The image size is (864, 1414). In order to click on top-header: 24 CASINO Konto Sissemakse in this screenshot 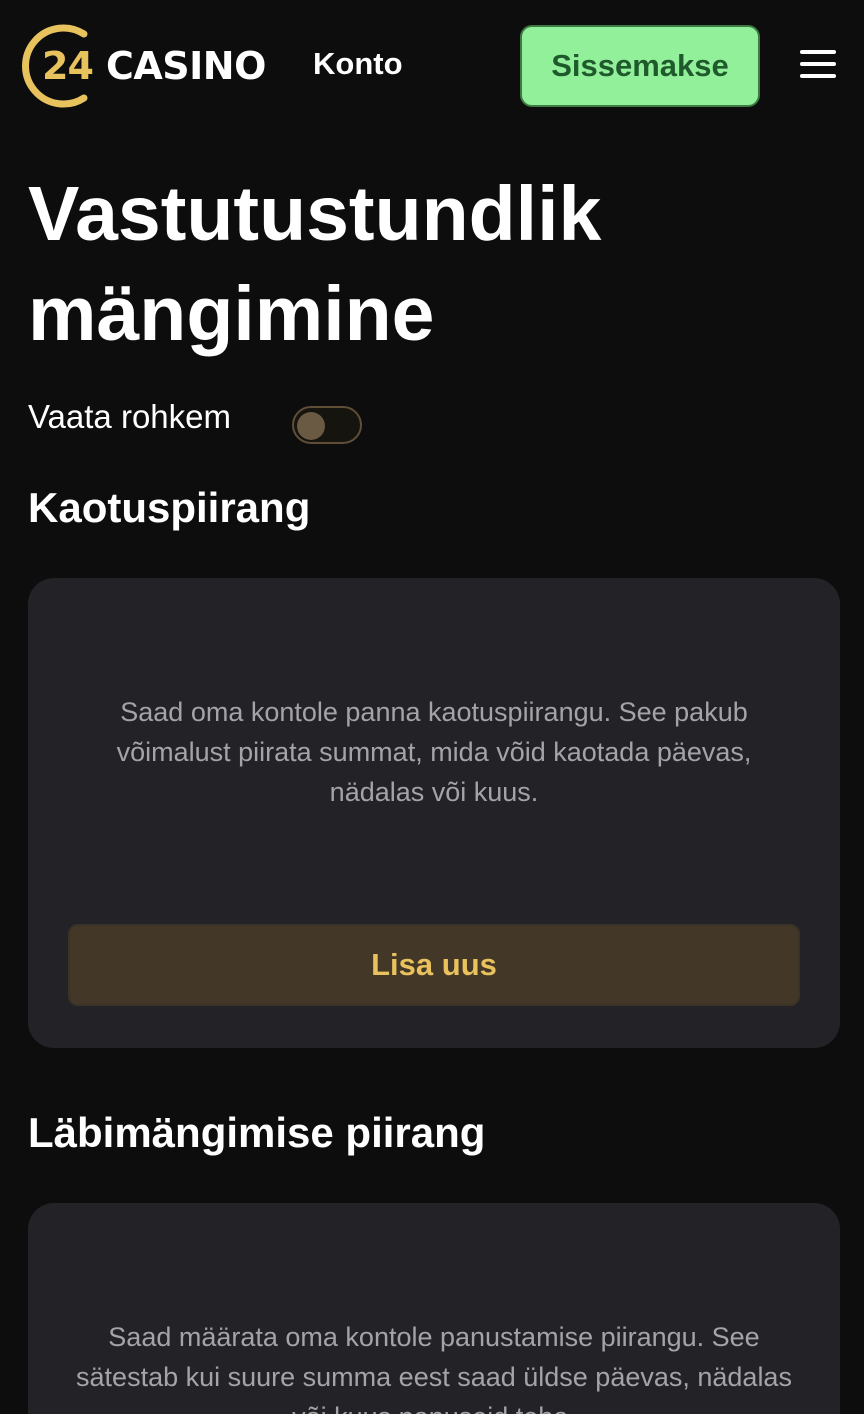, I will do `click(432, 66)`.